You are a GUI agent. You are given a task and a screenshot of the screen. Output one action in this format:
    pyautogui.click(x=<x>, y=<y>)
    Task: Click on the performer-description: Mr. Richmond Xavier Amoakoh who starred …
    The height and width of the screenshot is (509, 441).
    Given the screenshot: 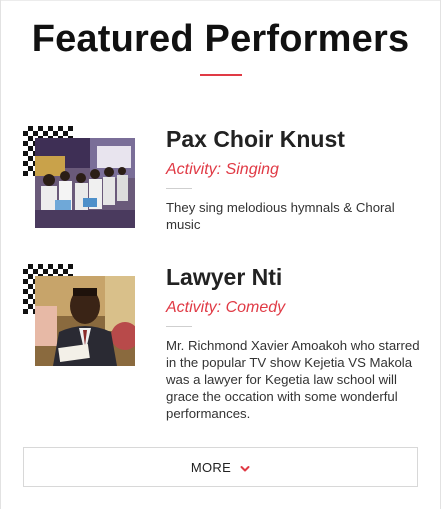 What is the action you would take?
    pyautogui.click(x=293, y=379)
    